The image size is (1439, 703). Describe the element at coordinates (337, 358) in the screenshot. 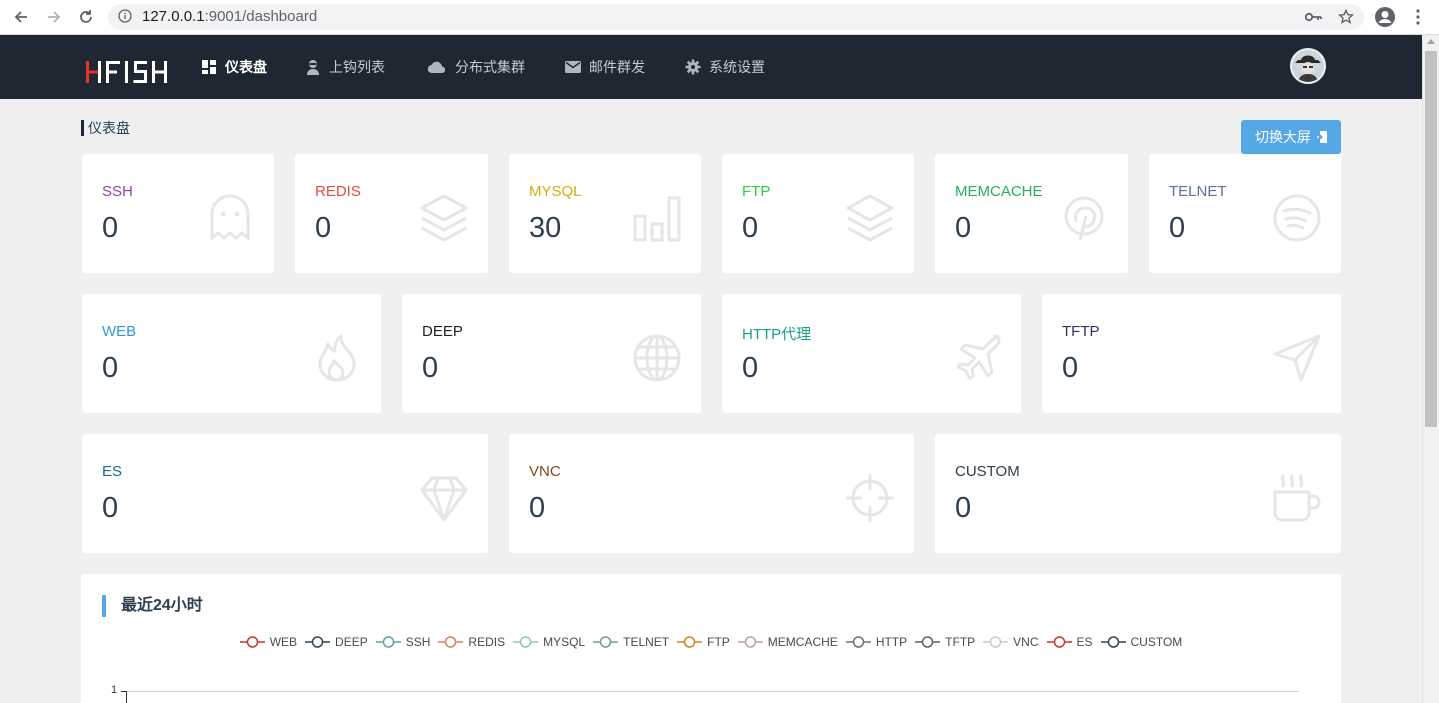

I see `fire-icon` at that location.